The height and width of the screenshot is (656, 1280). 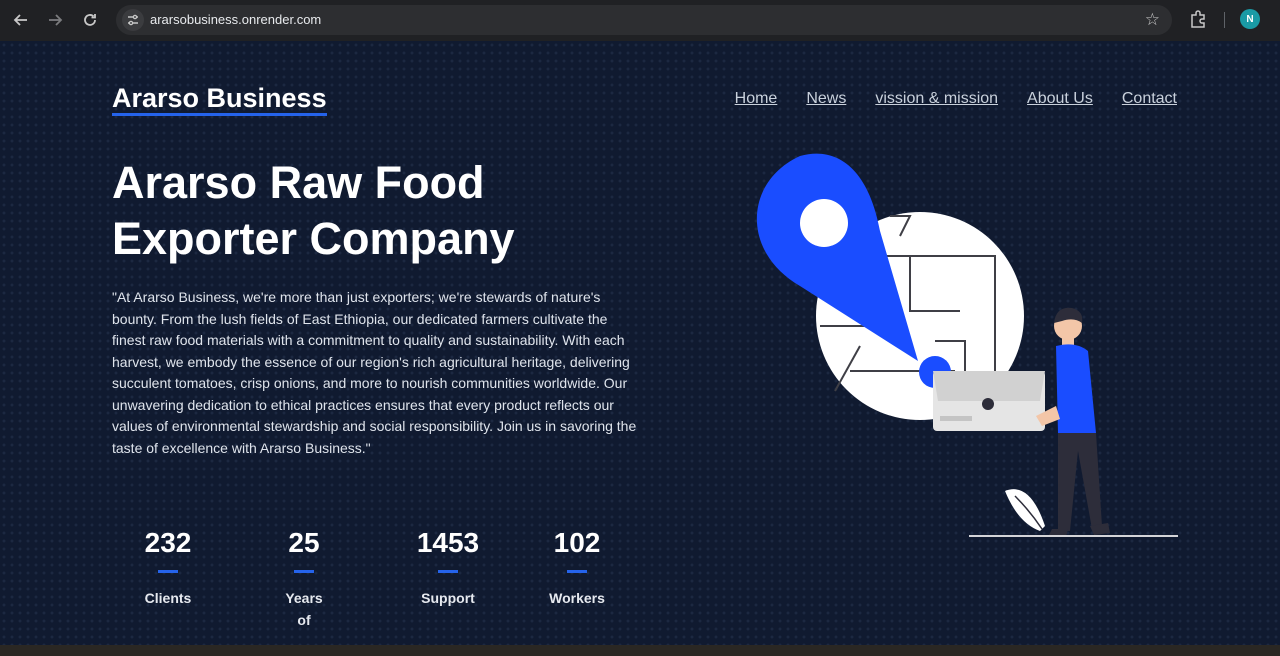 What do you see at coordinates (448, 567) in the screenshot?
I see `stat-support: 1453 Support` at bounding box center [448, 567].